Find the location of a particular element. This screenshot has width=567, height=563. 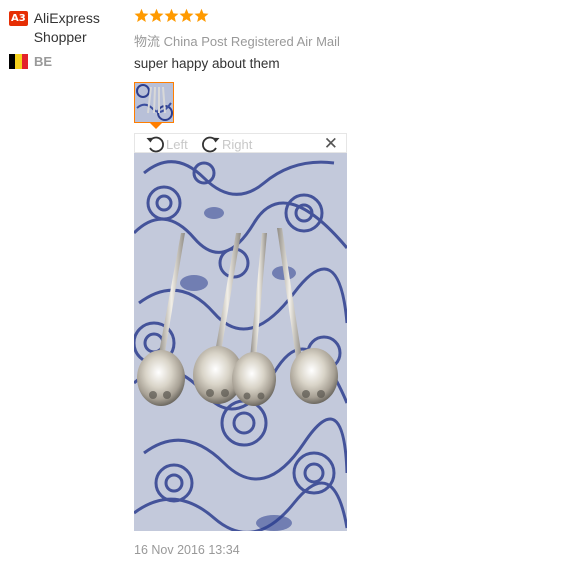

reviewer-row: A3 AliExpress Shopper is located at coordinates (66, 28).